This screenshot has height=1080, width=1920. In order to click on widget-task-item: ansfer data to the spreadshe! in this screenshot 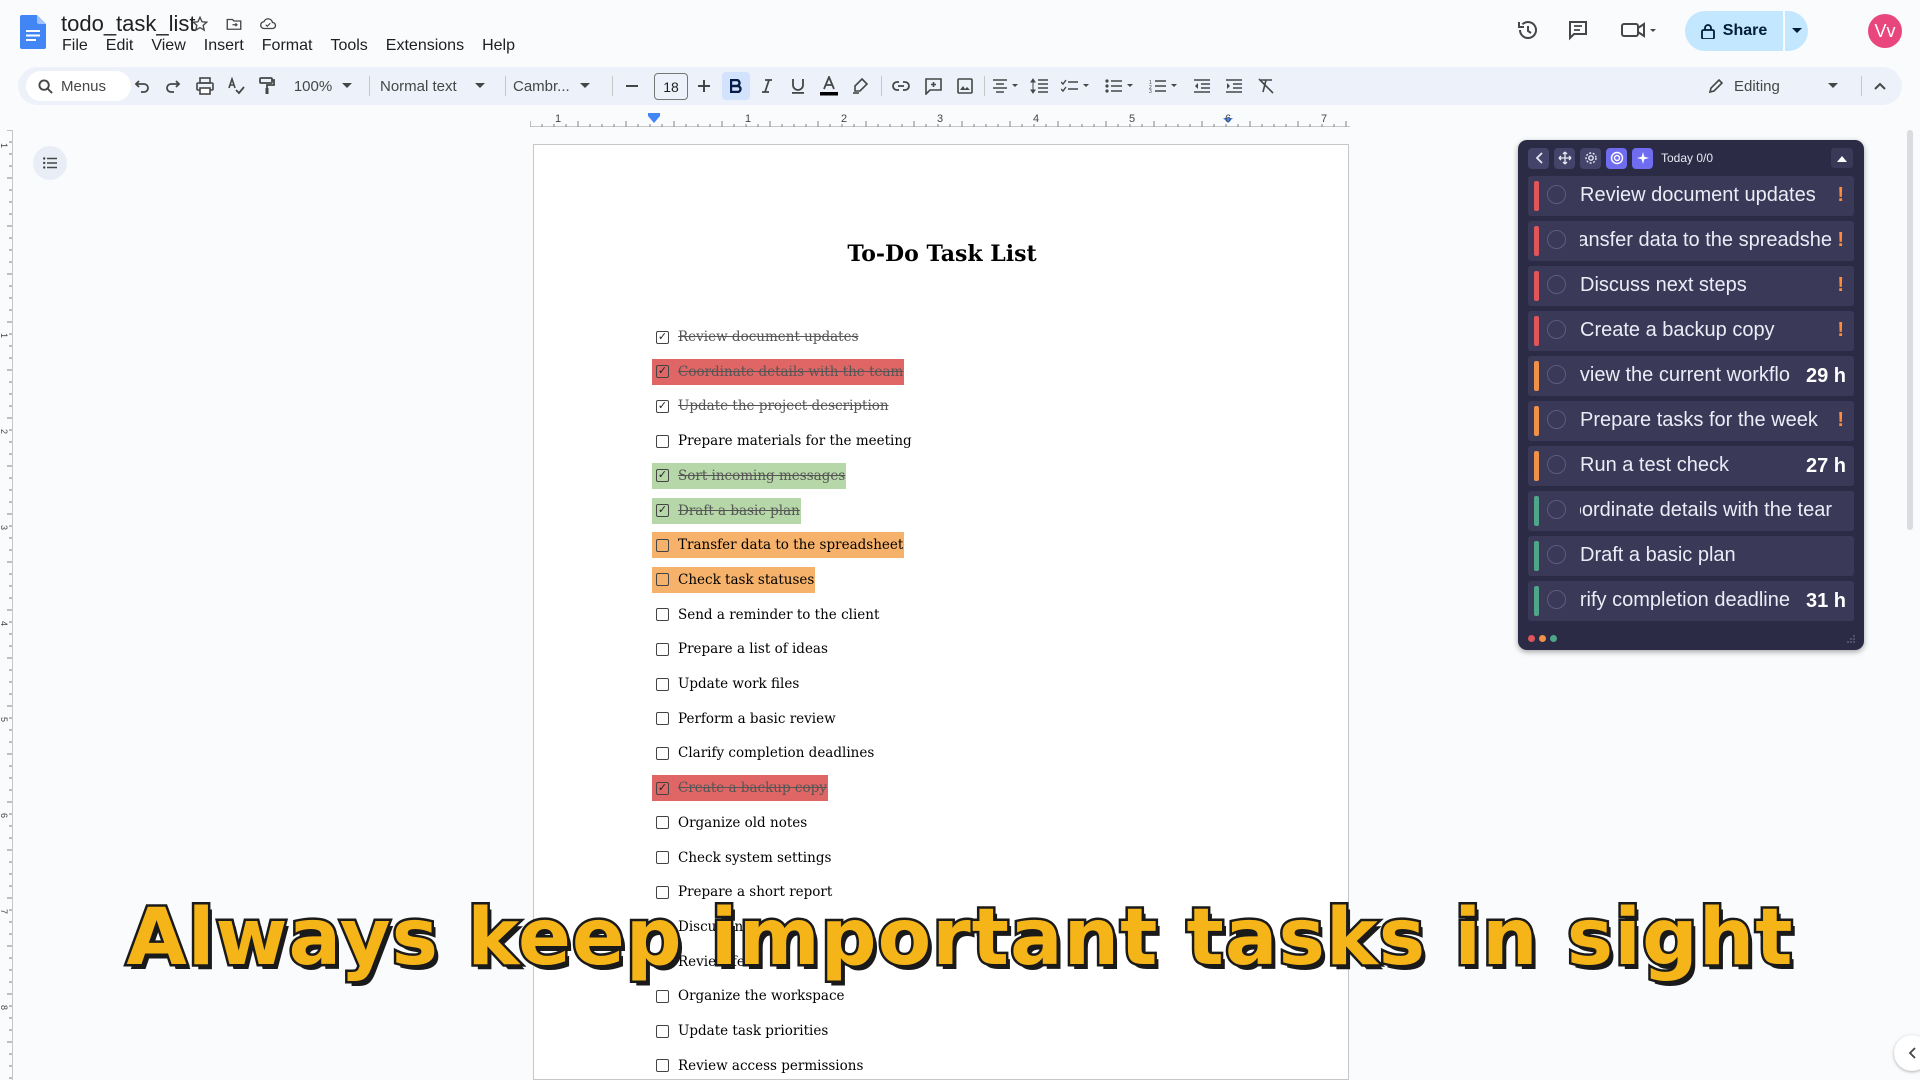, I will do `click(1691, 241)`.